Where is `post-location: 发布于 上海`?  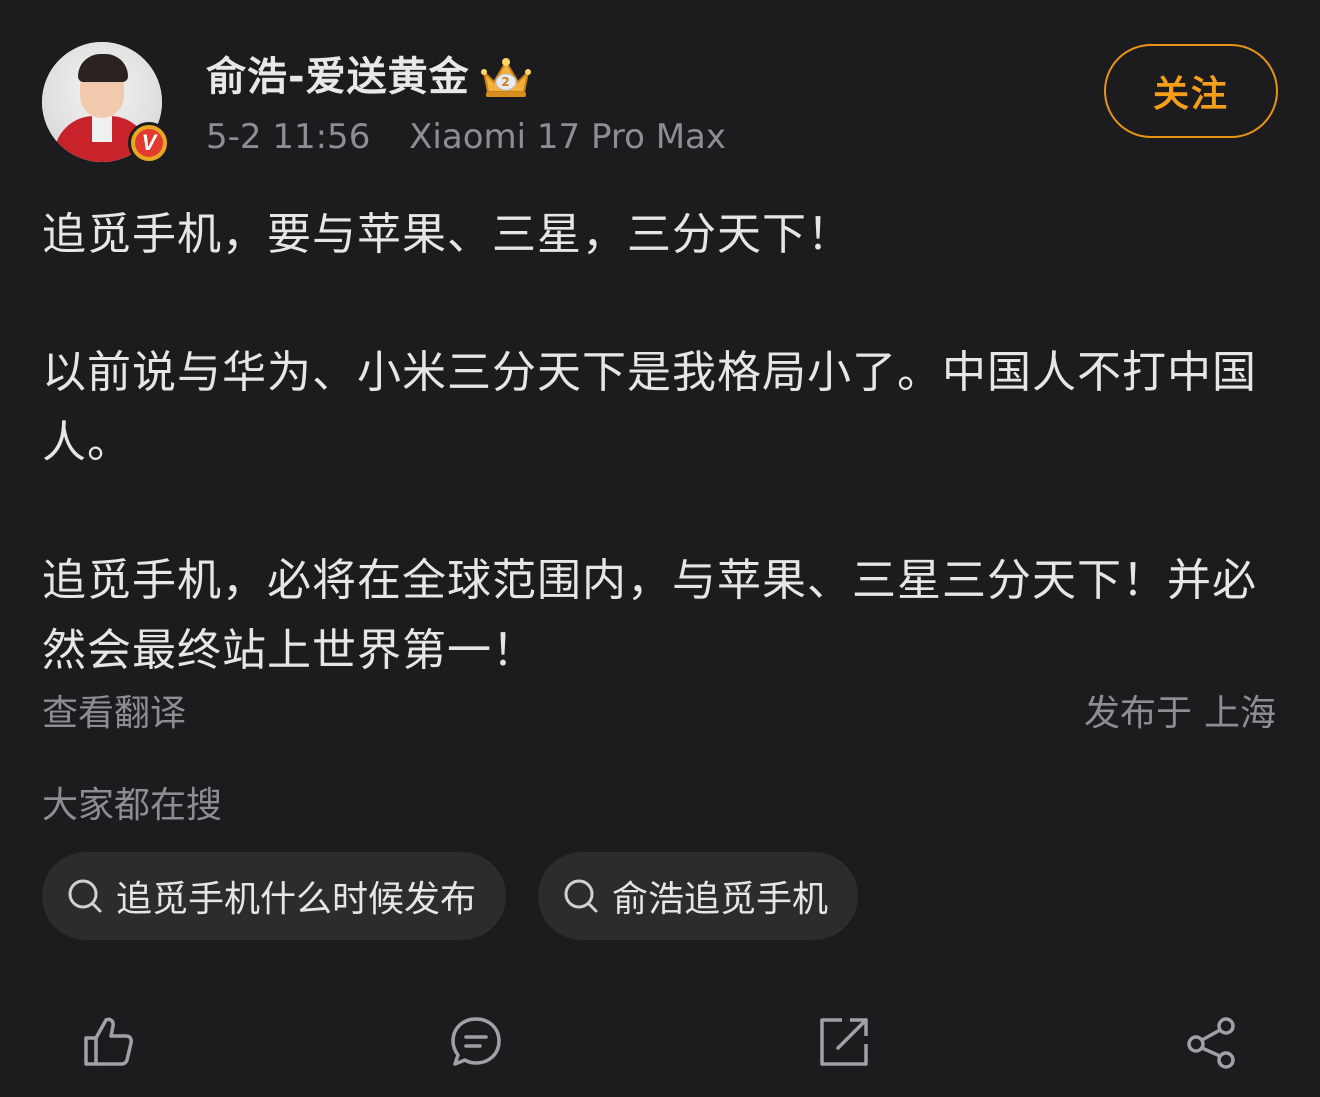
post-location: 发布于 上海 is located at coordinates (1180, 714).